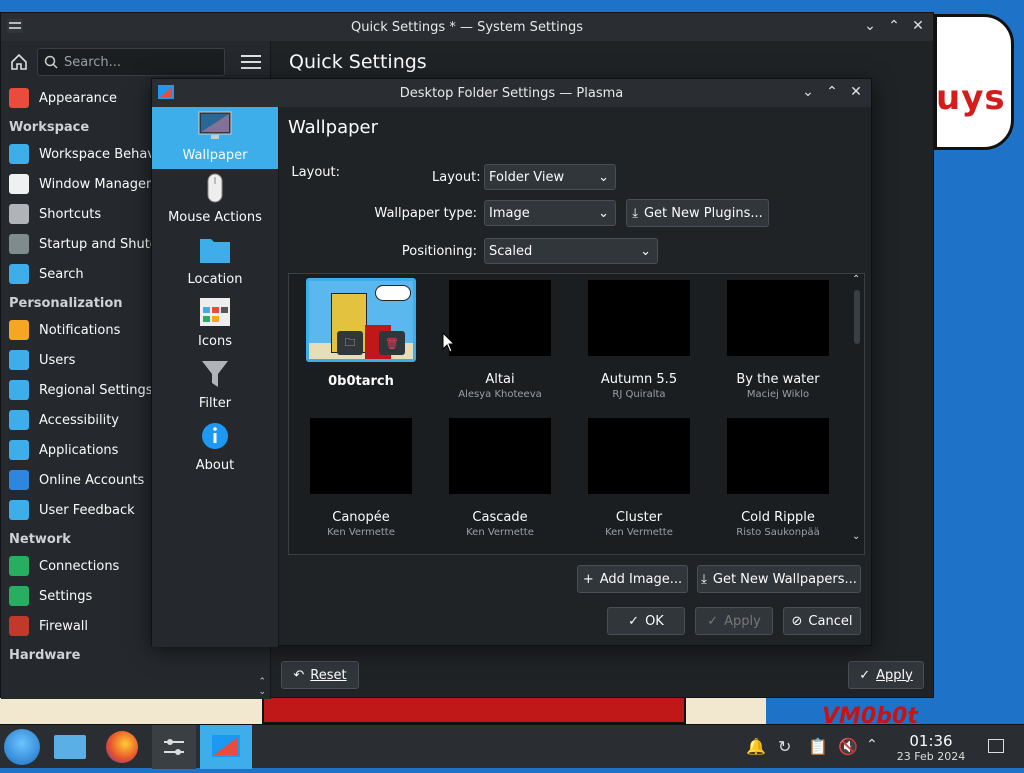  I want to click on wallpaper-tile: Cascade Ken Vermette, so click(500, 478).